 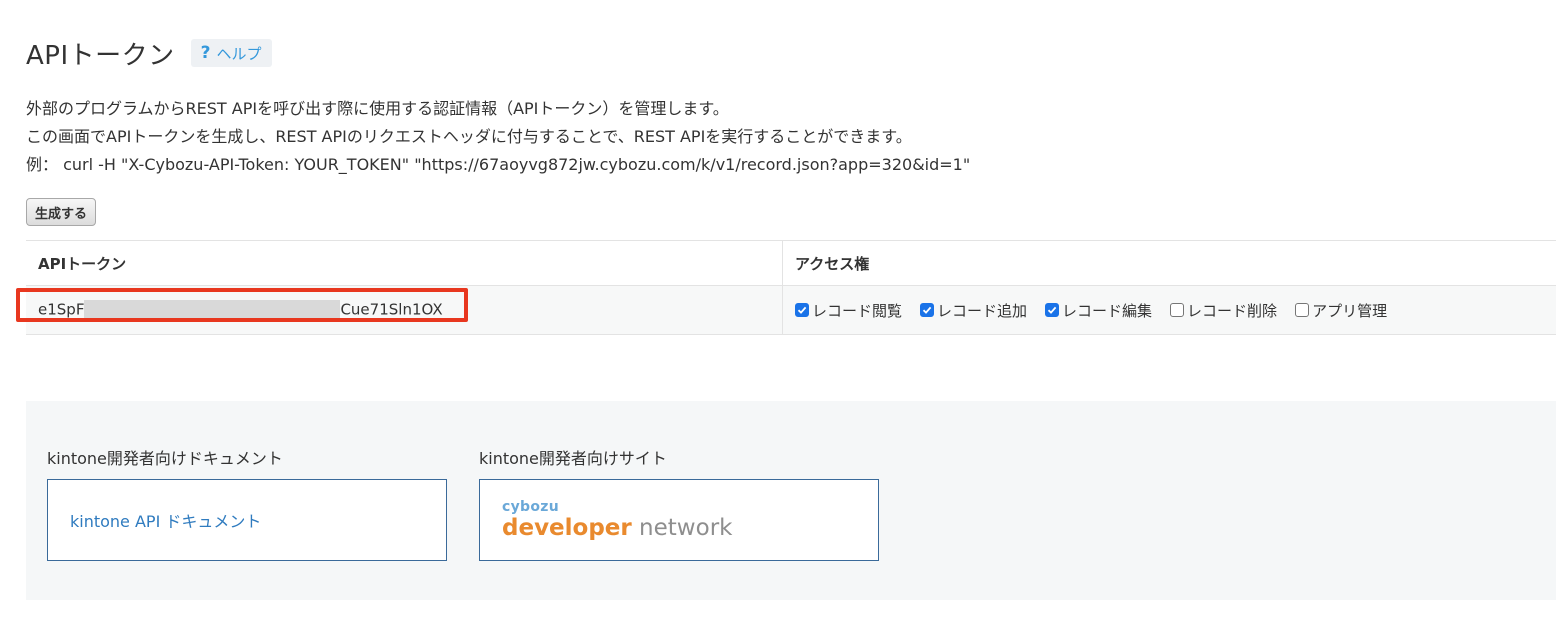 I want to click on permission-list: レコード閲覧 レコード追加 レコード編集 レコード削除 アプリ管理, so click(x=1100, y=310).